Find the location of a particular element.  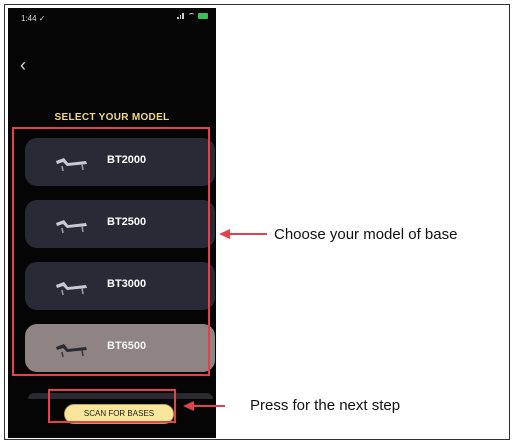

status-icons is located at coordinates (192, 16).